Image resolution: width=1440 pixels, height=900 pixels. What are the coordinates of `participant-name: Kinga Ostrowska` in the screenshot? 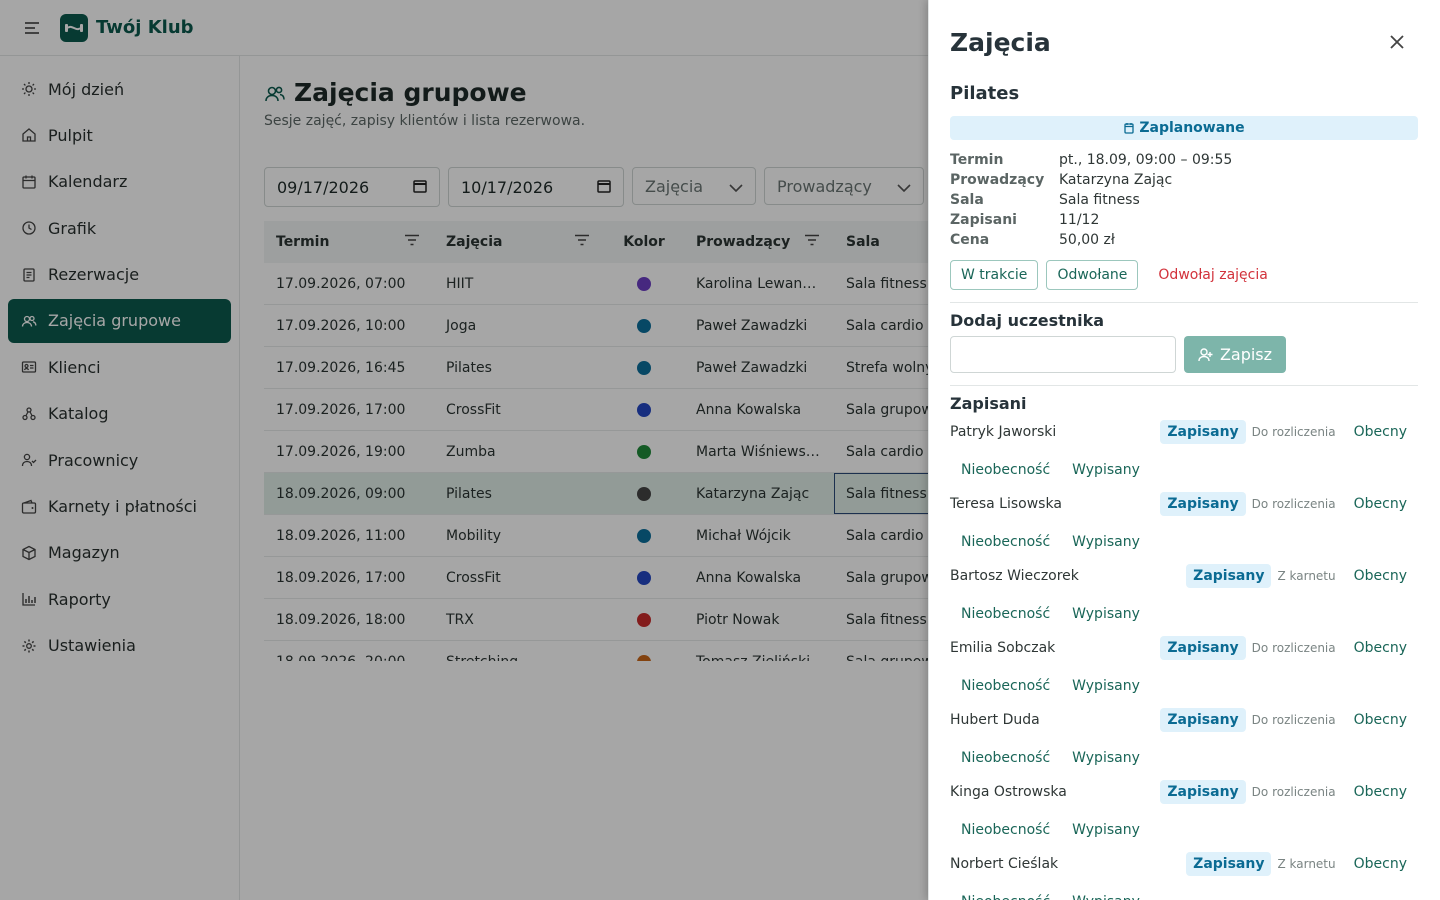 It's located at (1008, 792).